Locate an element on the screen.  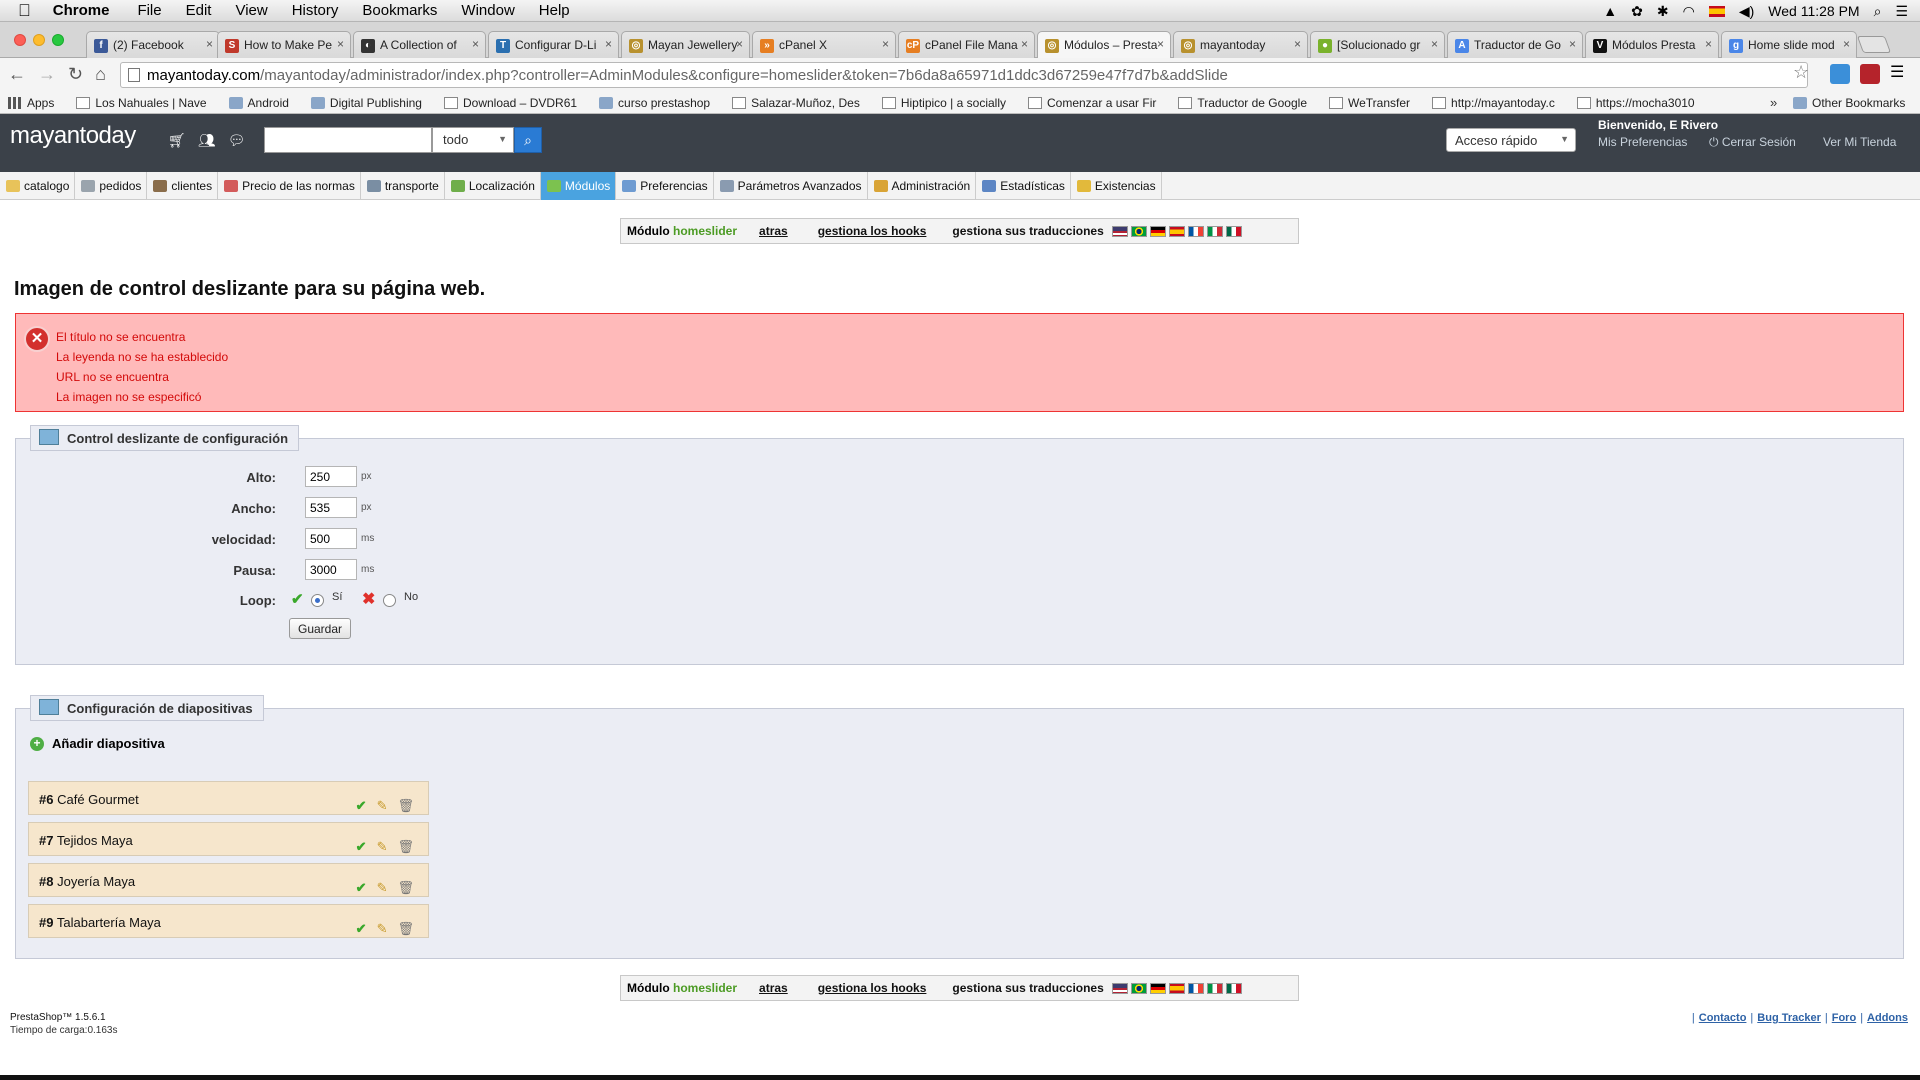
clock: Wed 11:28 PM is located at coordinates (1813, 11).